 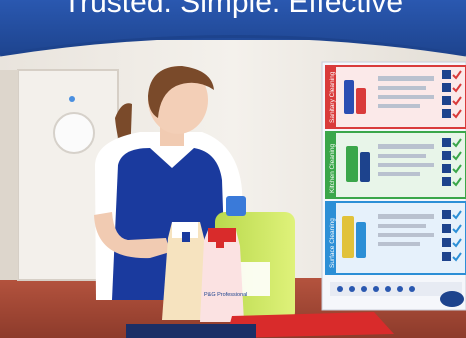 What do you see at coordinates (225, 295) in the screenshot?
I see `bottle-brand-label: P&G Professional` at bounding box center [225, 295].